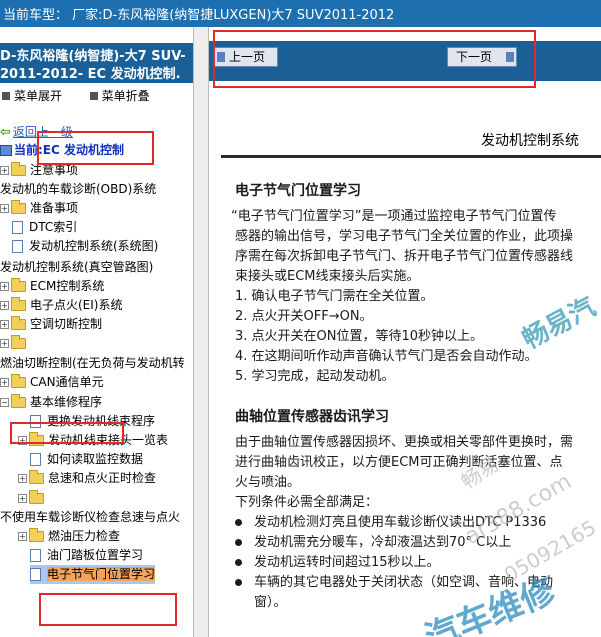 The width and height of the screenshot is (601, 637). I want to click on tree-item: + ECM控制系统, so click(52, 286).